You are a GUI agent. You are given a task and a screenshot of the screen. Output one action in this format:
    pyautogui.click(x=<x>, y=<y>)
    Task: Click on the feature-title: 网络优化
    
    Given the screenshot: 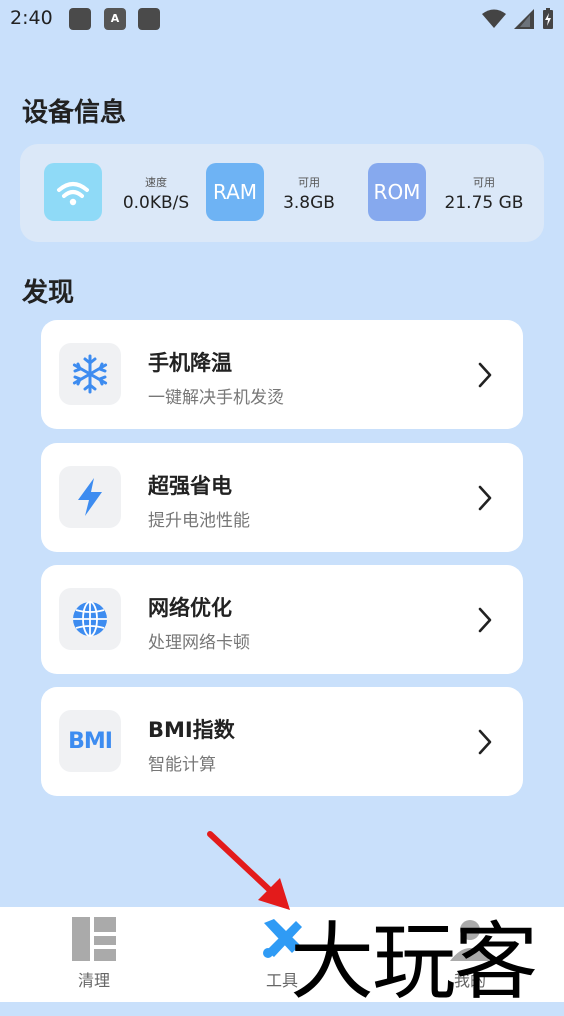 What is the action you would take?
    pyautogui.click(x=190, y=608)
    